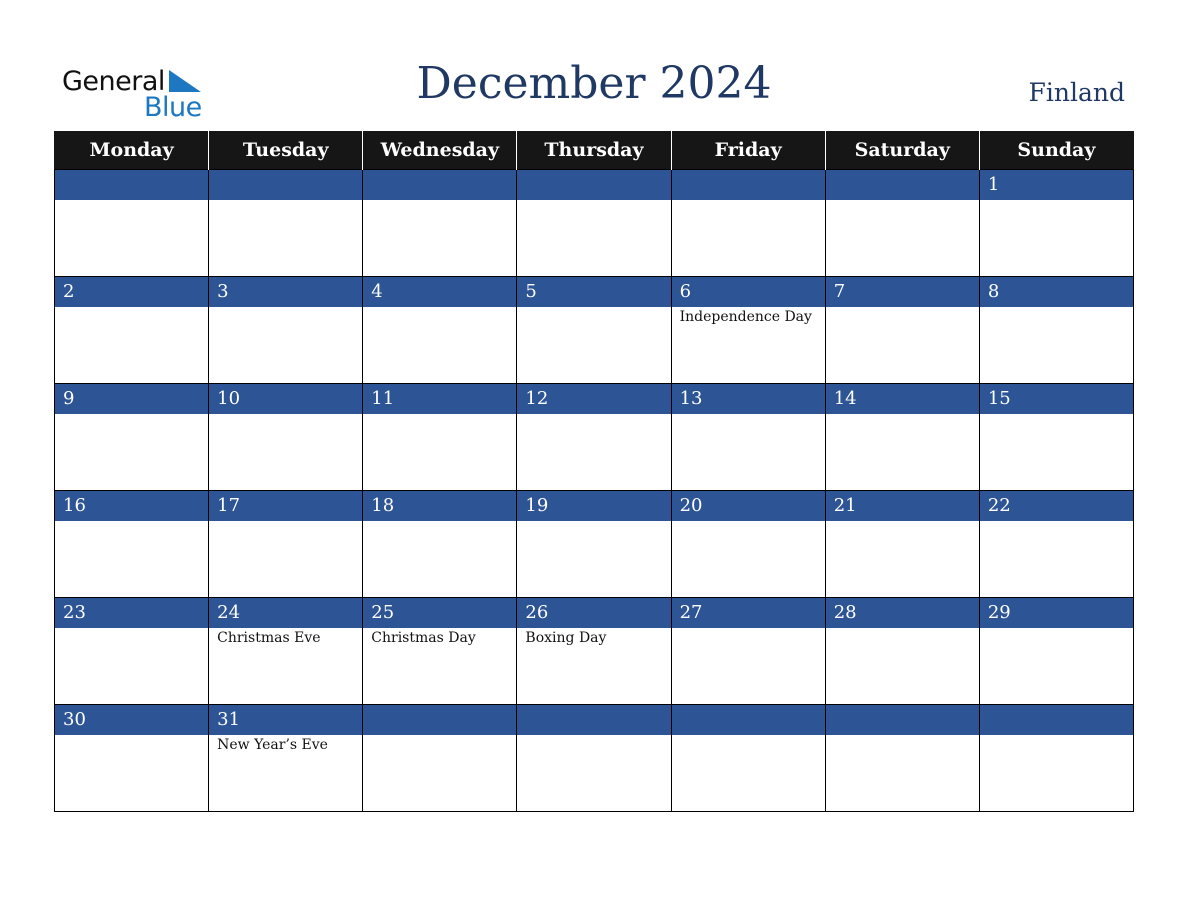 Image resolution: width=1188 pixels, height=918 pixels. I want to click on date-number: 14, so click(902, 399).